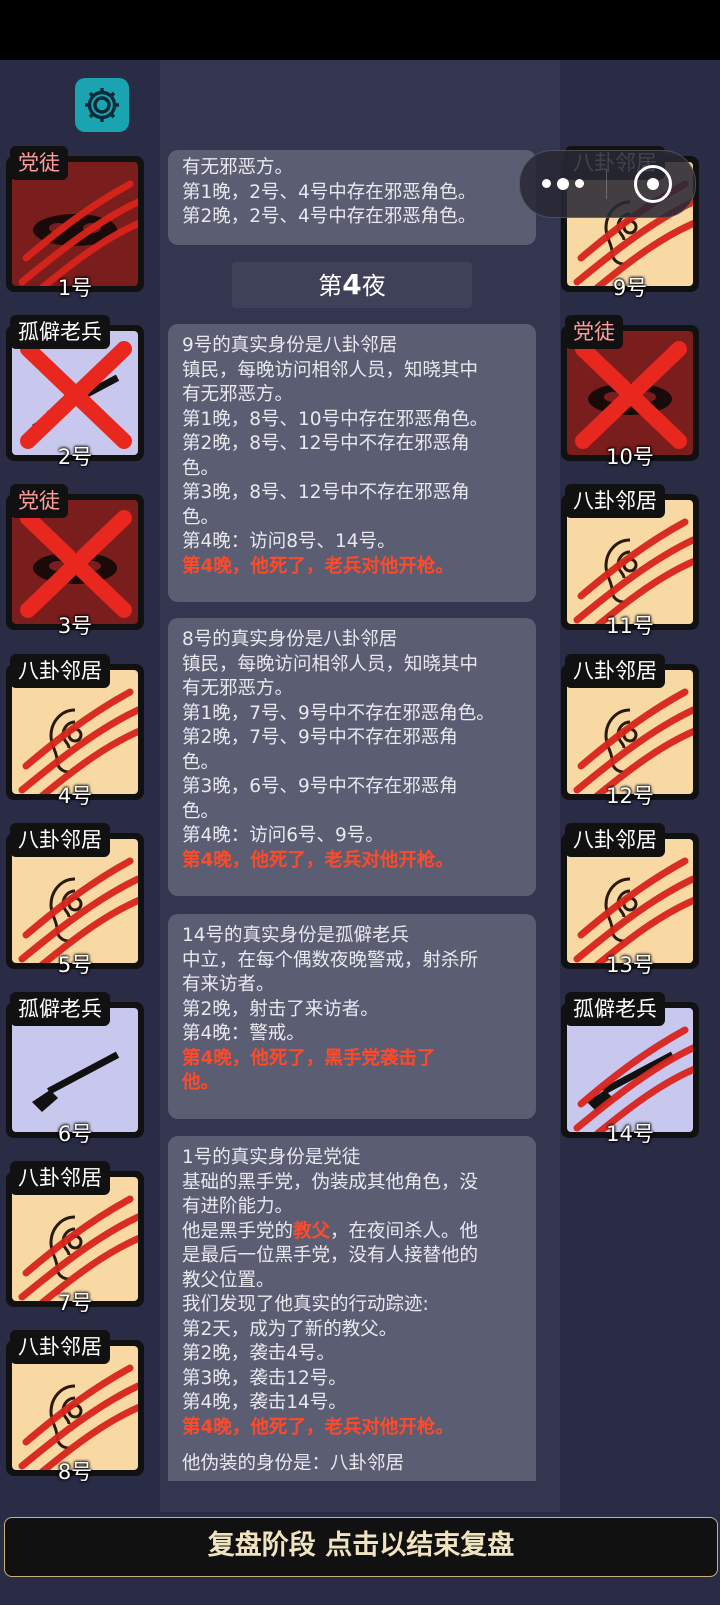 The height and width of the screenshot is (1605, 720). I want to click on msg-line: 中立，在每个偶数夜晚警戒，射杀所, so click(330, 960).